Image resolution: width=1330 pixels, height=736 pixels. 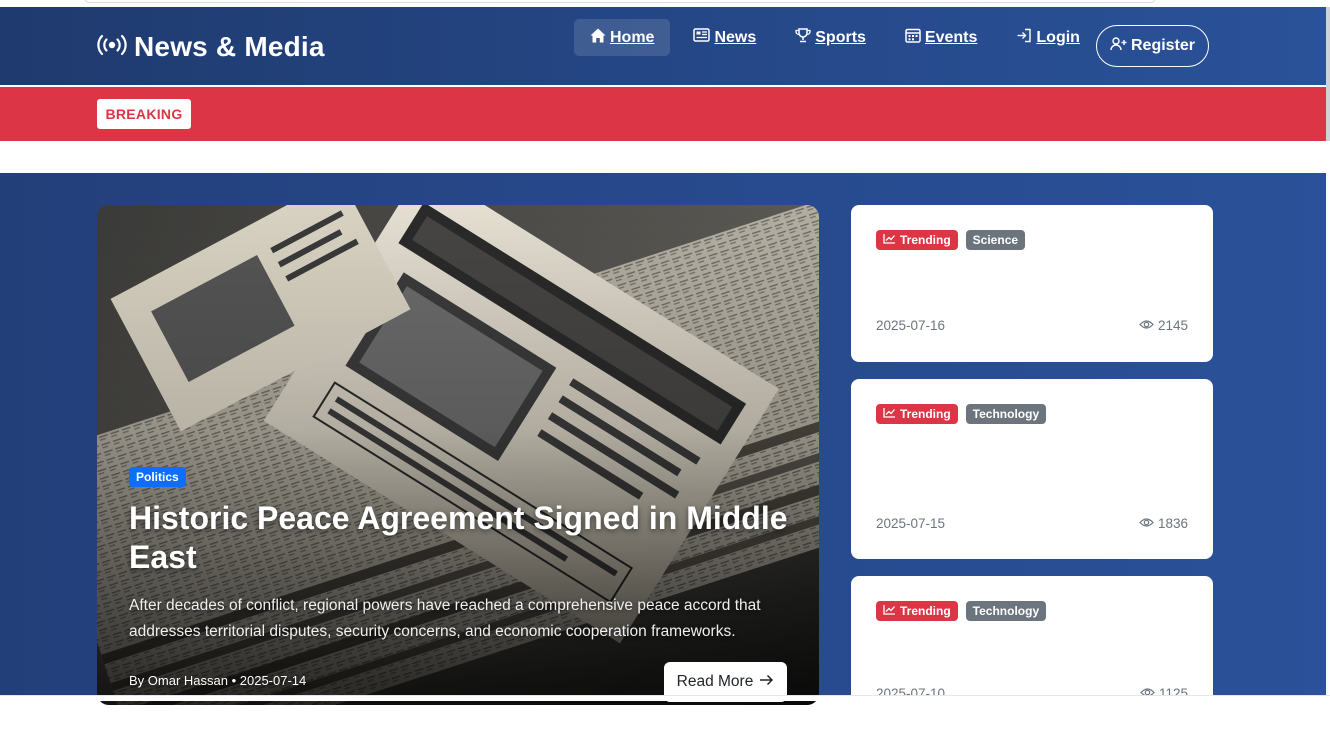 What do you see at coordinates (663, 157) in the screenshot?
I see `spacer` at bounding box center [663, 157].